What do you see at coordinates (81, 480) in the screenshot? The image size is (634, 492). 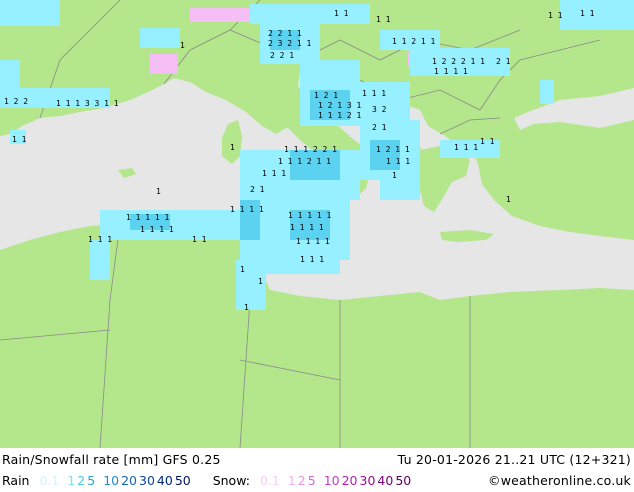 I see `rain-legend-step: 2` at bounding box center [81, 480].